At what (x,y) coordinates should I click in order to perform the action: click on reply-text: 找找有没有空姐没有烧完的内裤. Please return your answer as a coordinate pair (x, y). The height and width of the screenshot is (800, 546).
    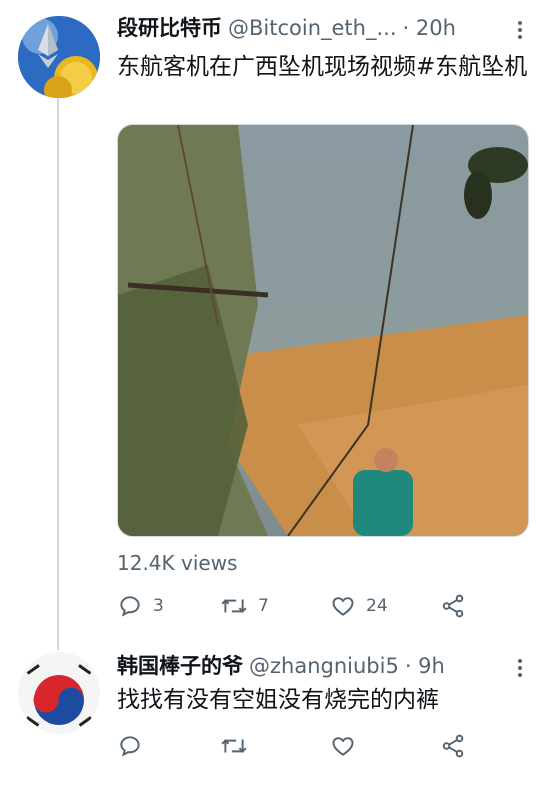
    Looking at the image, I should click on (278, 700).